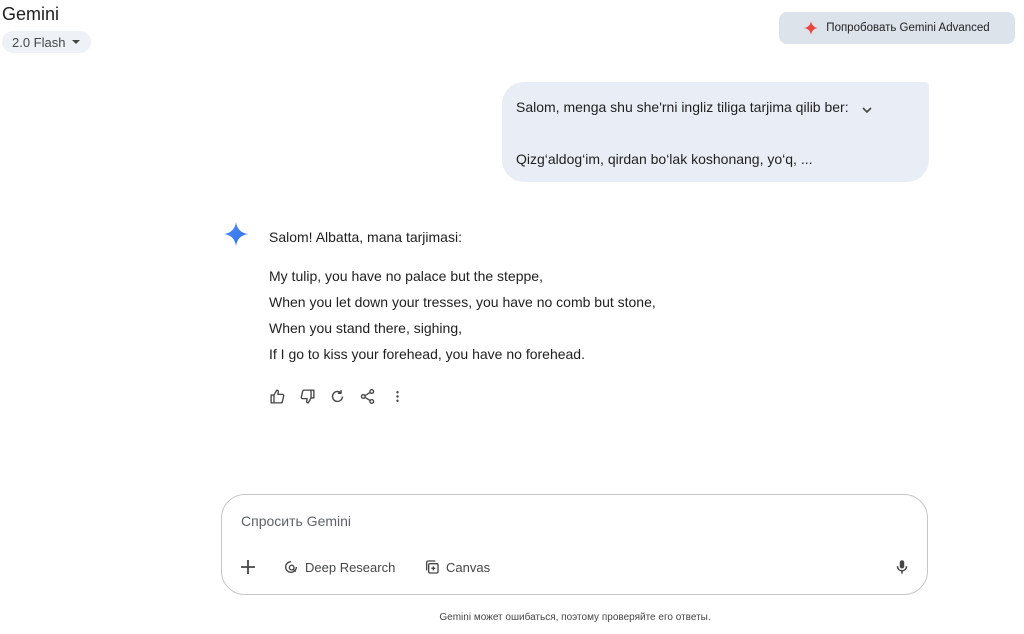 The height and width of the screenshot is (634, 1024). I want to click on upgrade-label: Попробовать Gemini Advanced, so click(908, 28).